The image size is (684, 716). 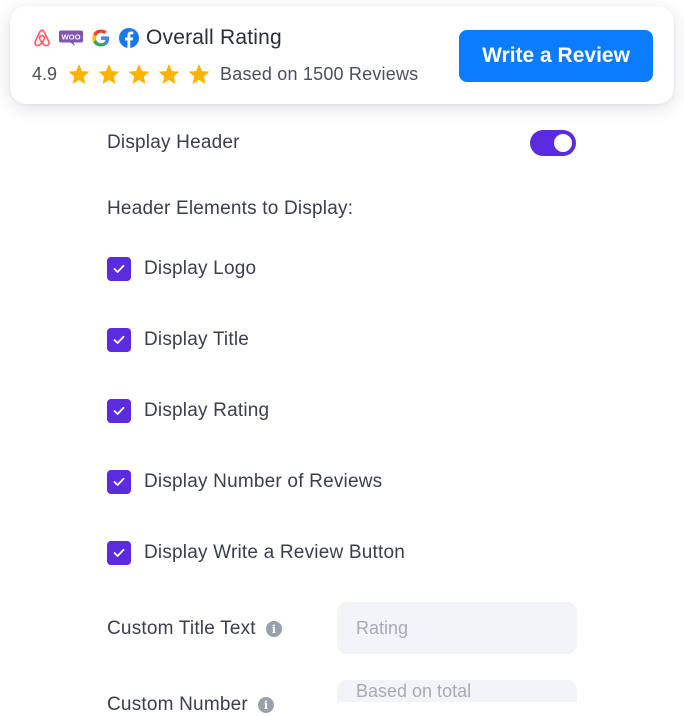 I want to click on display-rating-checkbox, so click(x=119, y=411).